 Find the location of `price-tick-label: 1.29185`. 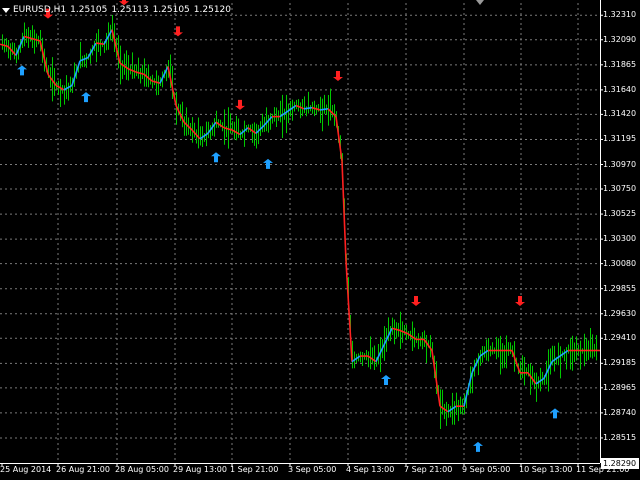

price-tick-label: 1.29185 is located at coordinates (620, 363).